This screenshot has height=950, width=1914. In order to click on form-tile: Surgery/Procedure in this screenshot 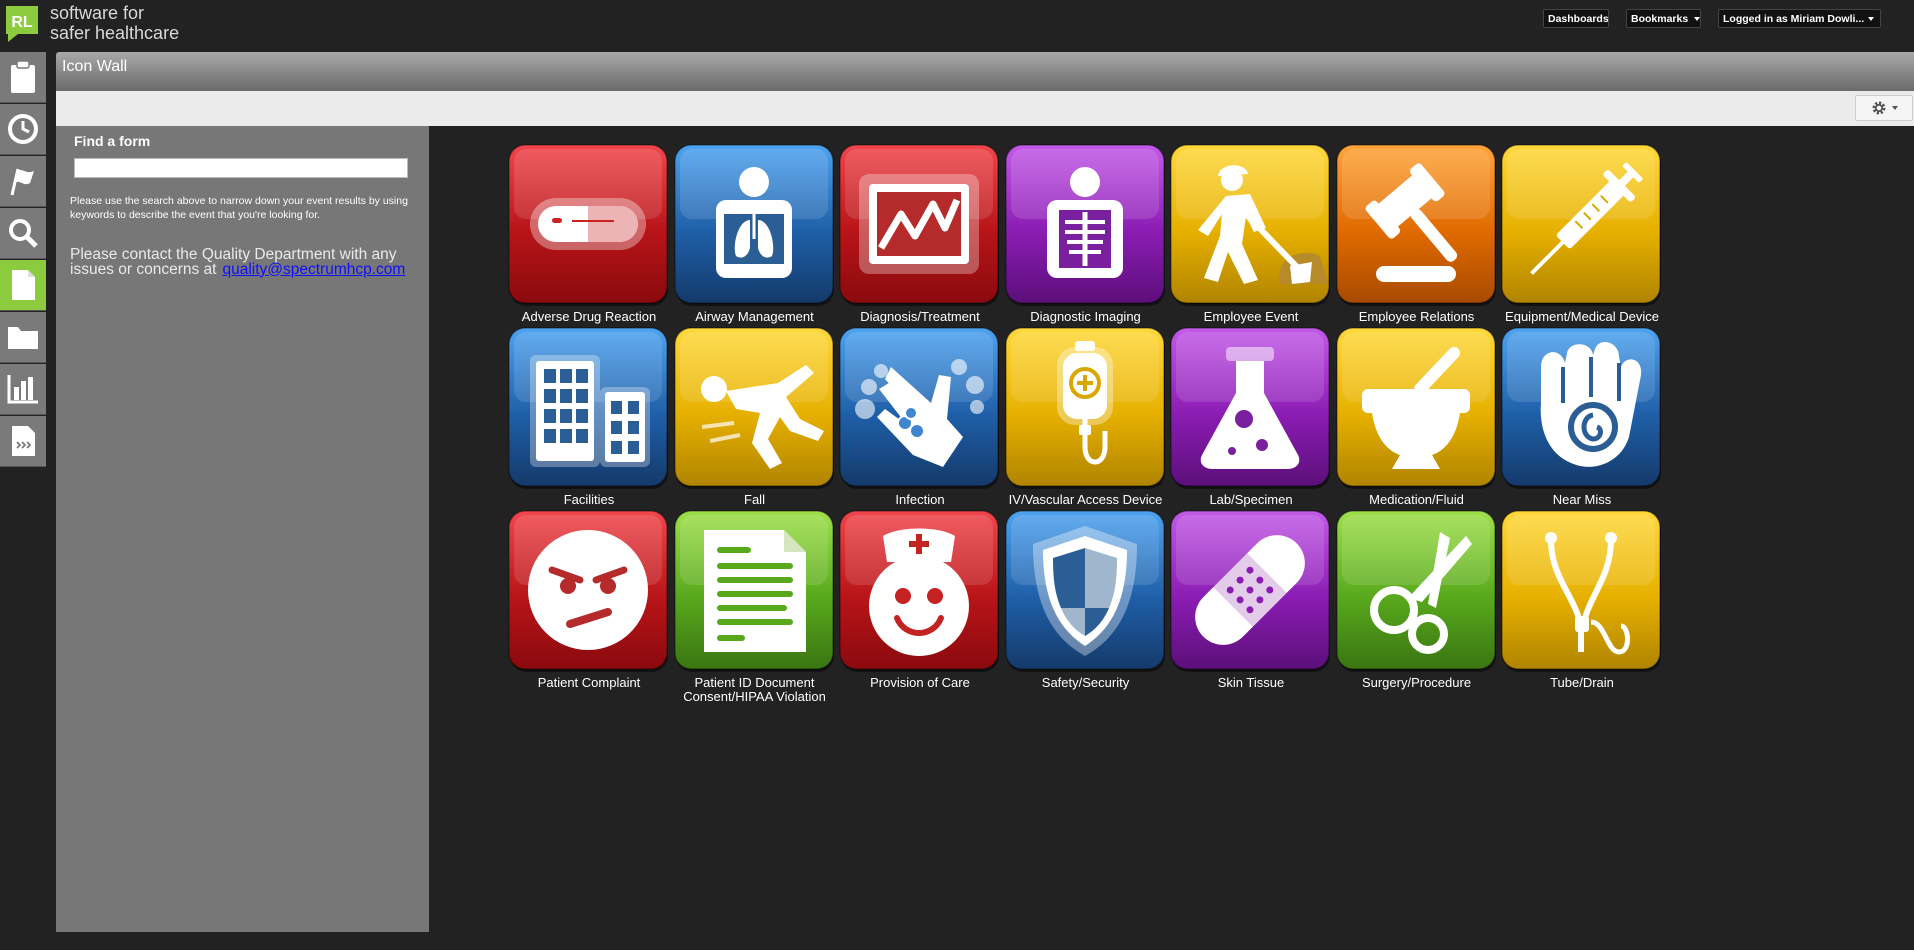, I will do `click(1417, 600)`.